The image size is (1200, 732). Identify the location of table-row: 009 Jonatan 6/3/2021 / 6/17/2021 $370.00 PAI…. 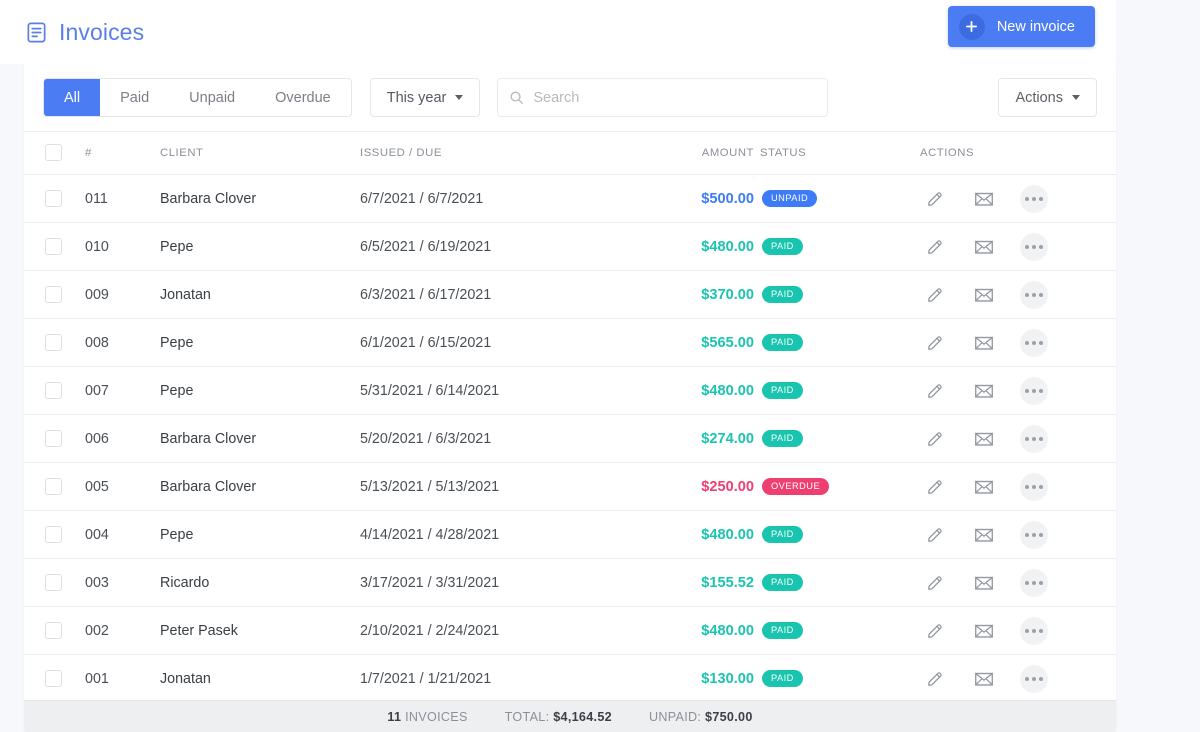
(570, 294).